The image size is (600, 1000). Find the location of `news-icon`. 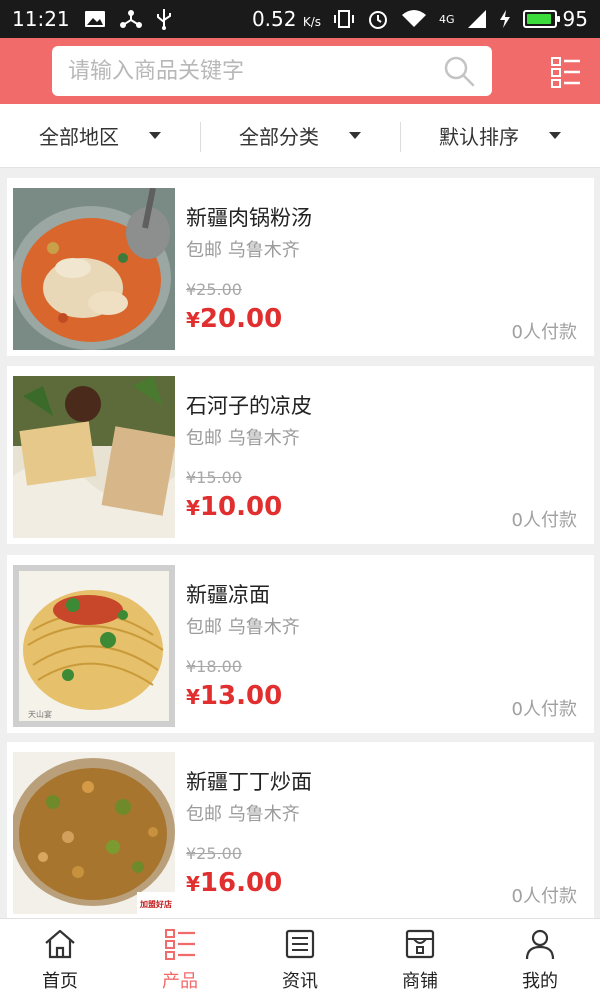

news-icon is located at coordinates (300, 943).